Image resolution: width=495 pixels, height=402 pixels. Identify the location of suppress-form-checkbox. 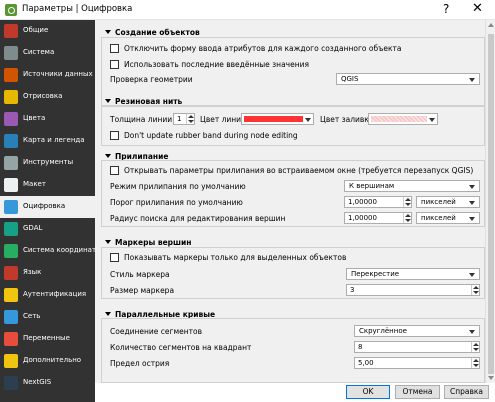
(114, 48).